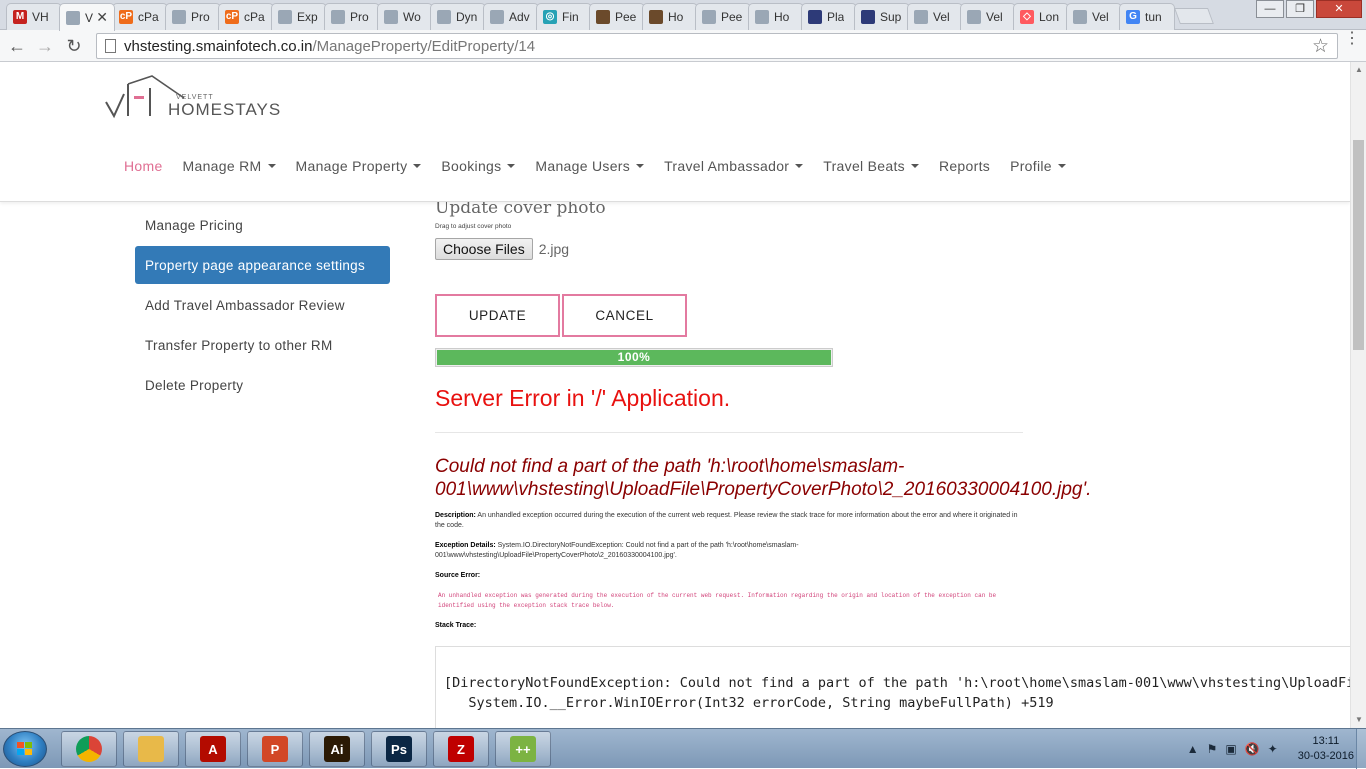 The width and height of the screenshot is (1366, 769). What do you see at coordinates (262, 345) in the screenshot?
I see `side-menu-item: Transfer Property to other RM` at bounding box center [262, 345].